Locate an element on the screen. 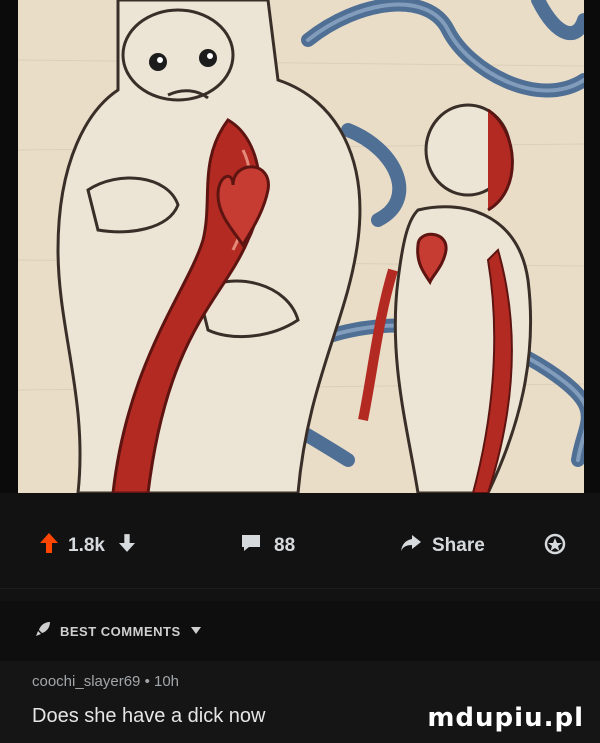 The image size is (600, 743). watermark: mdupiu.pl is located at coordinates (505, 718).